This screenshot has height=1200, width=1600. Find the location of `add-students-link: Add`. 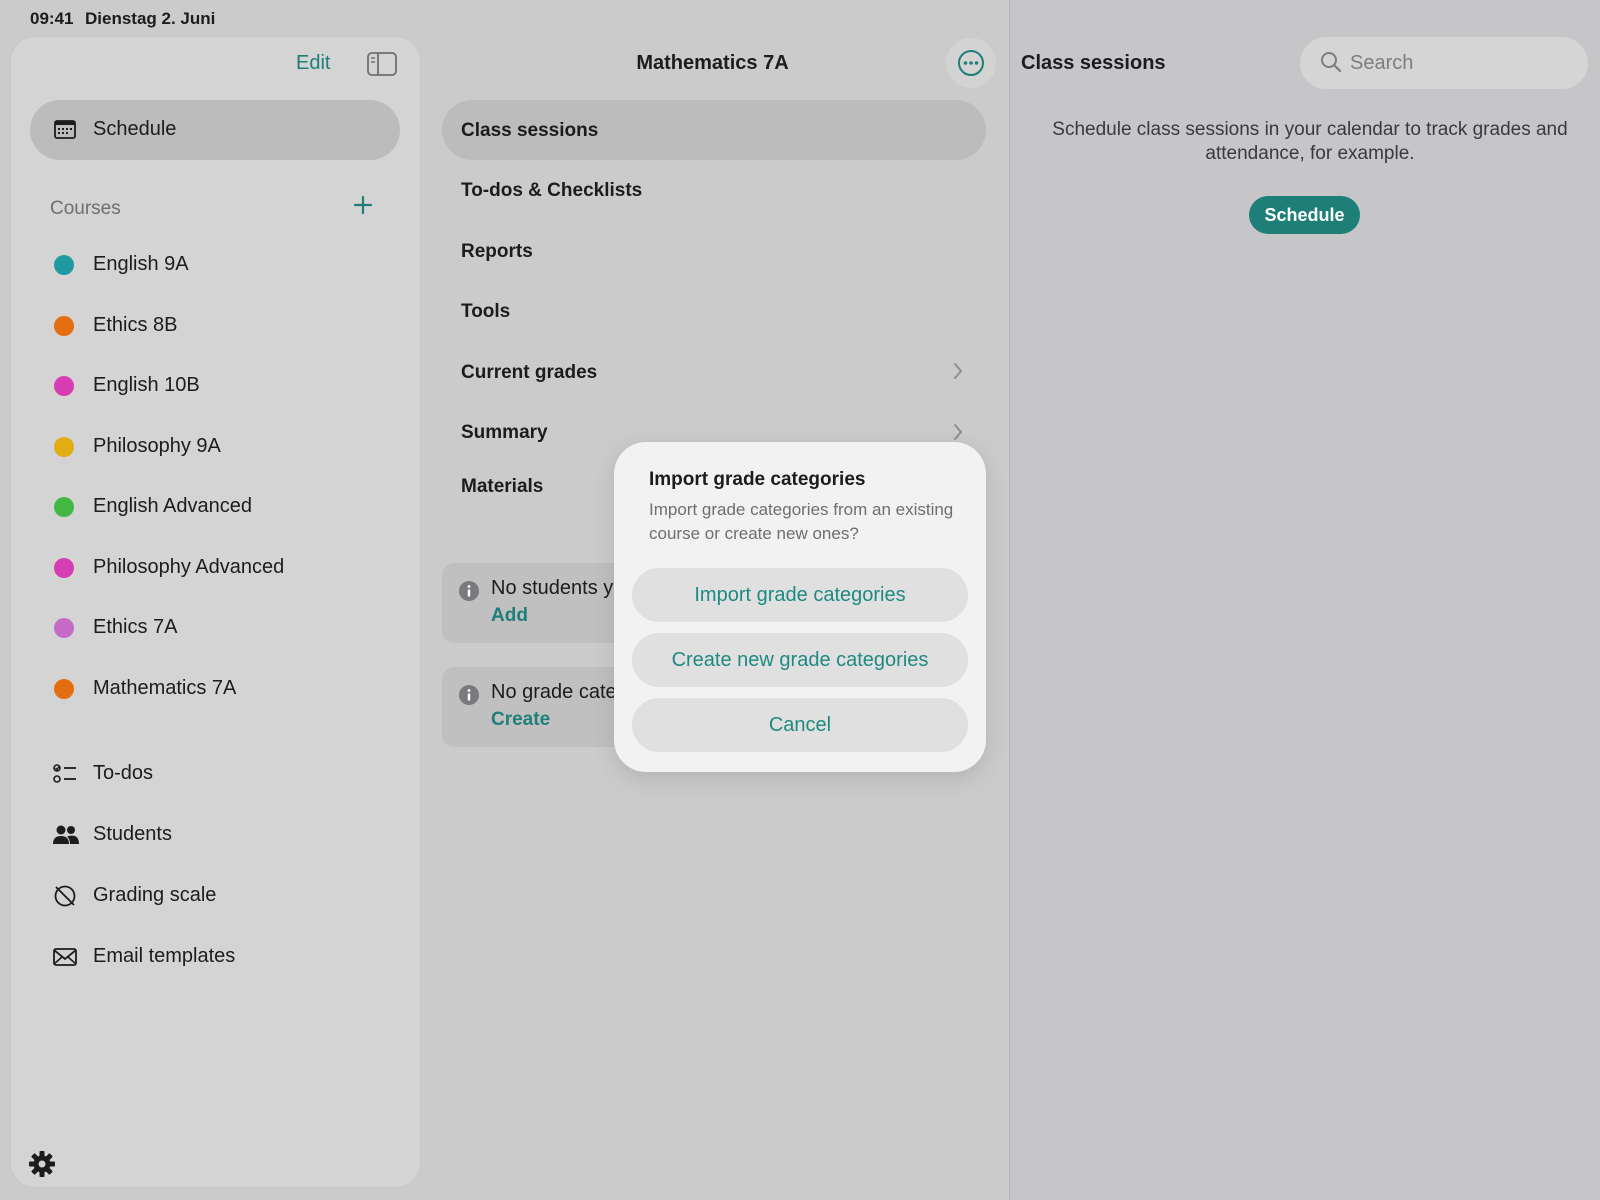

add-students-link: Add is located at coordinates (509, 616).